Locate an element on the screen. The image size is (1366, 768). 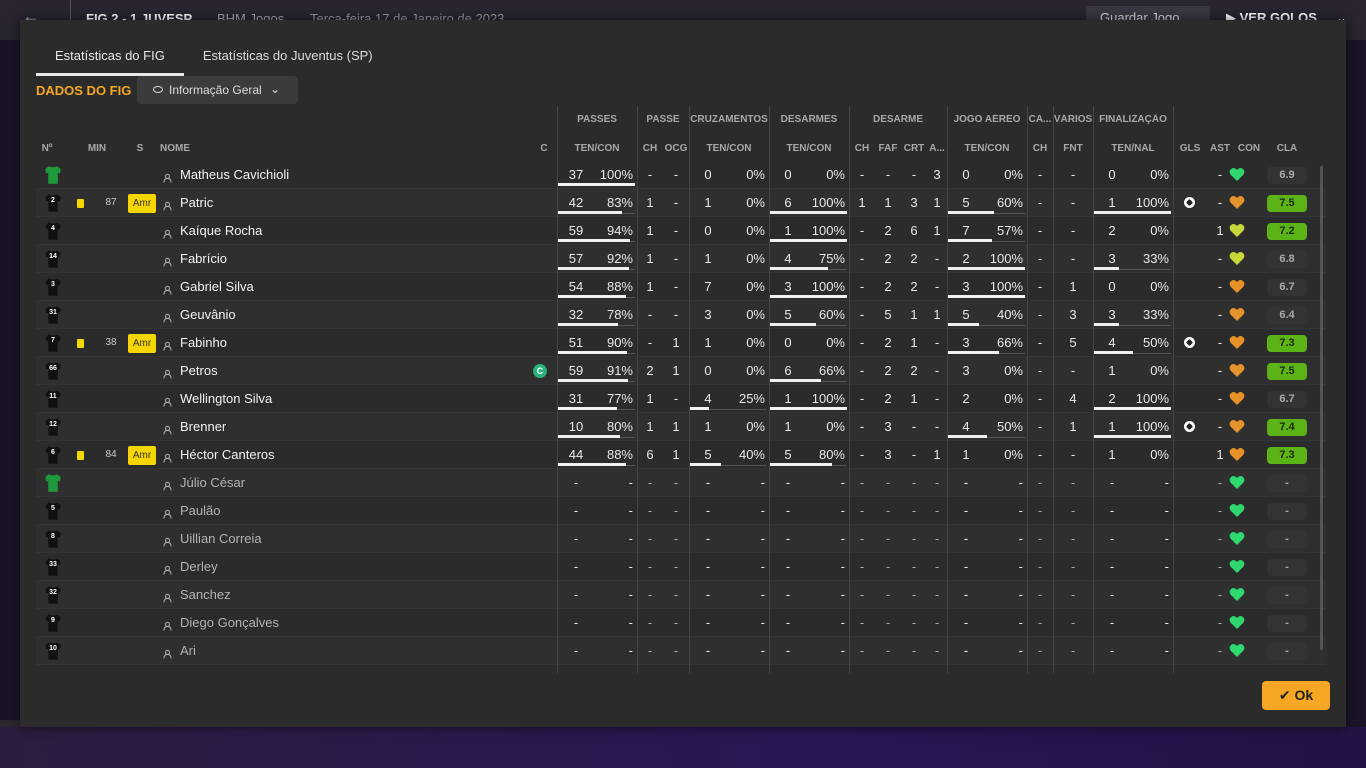
col-passe-ocg: OCG is located at coordinates (676, 148).